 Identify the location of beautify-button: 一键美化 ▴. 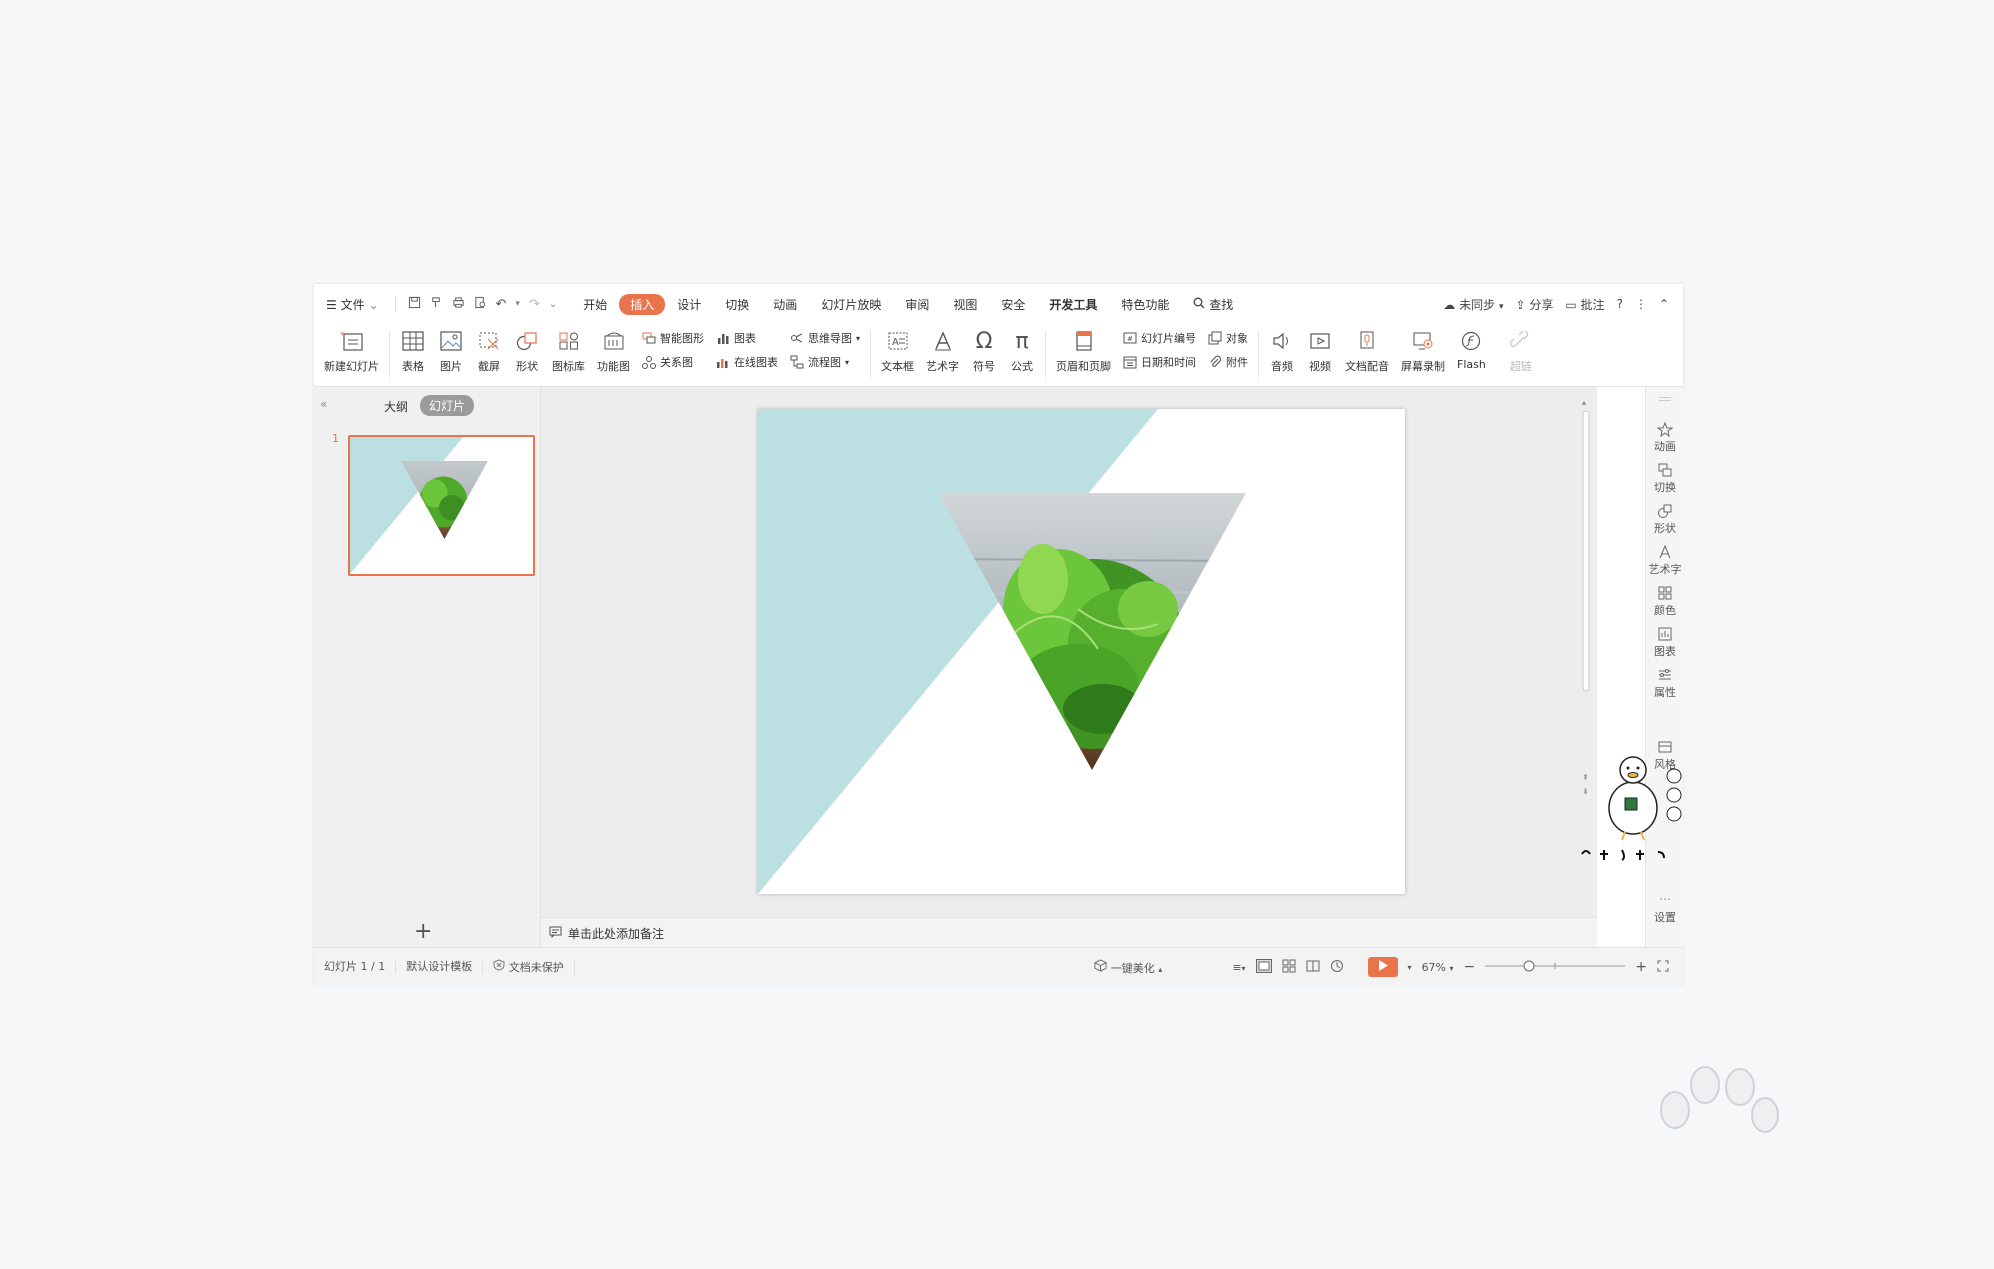
(1128, 967).